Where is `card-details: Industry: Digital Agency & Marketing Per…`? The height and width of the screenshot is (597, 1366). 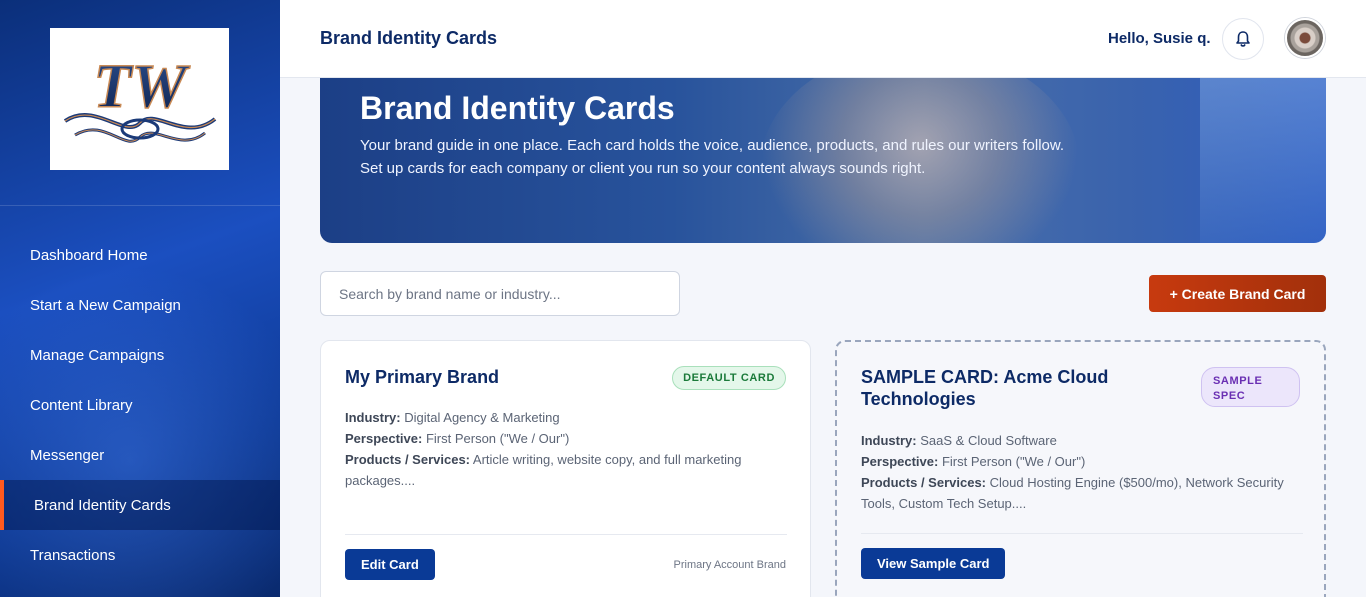 card-details: Industry: Digital Agency & Marketing Per… is located at coordinates (567, 449).